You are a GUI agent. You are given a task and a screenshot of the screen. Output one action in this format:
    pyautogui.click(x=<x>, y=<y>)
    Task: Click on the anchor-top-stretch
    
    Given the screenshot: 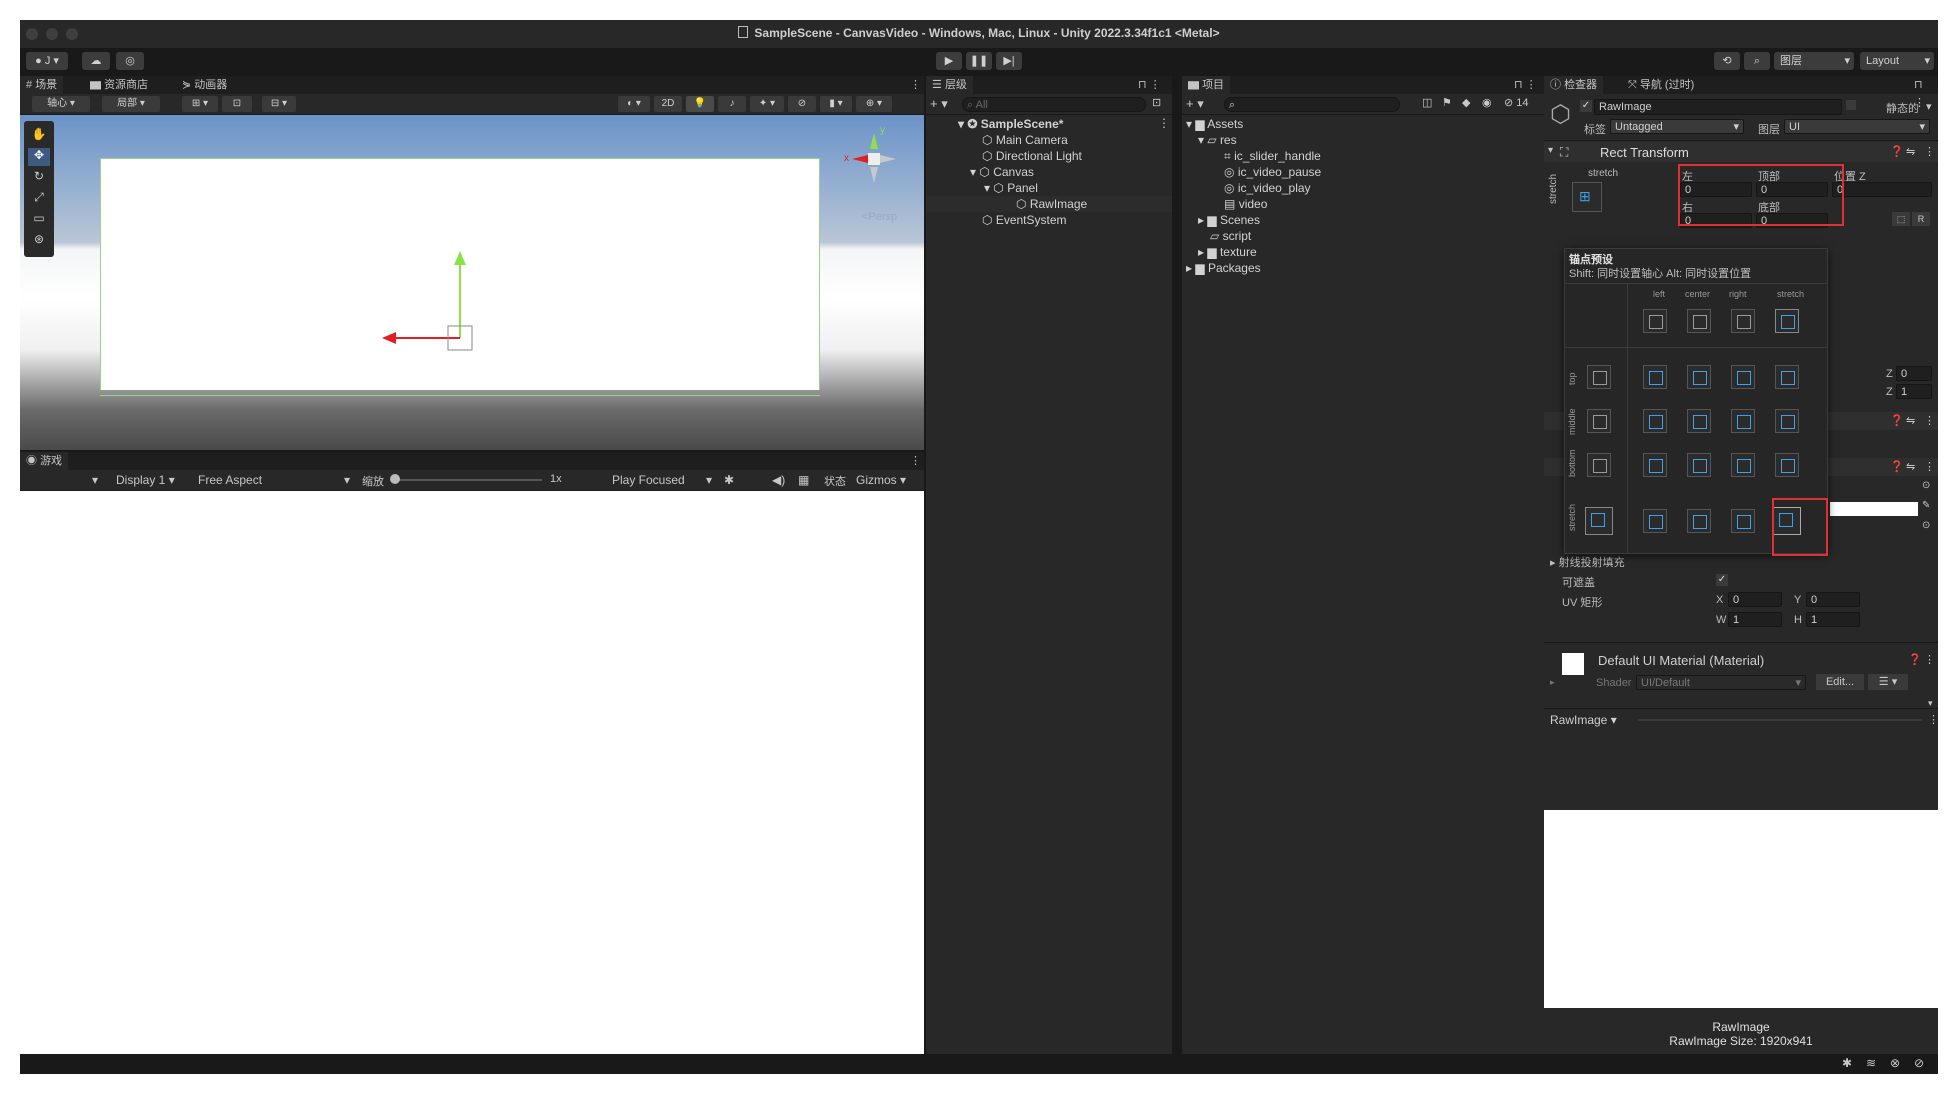 What is the action you would take?
    pyautogui.click(x=1787, y=377)
    